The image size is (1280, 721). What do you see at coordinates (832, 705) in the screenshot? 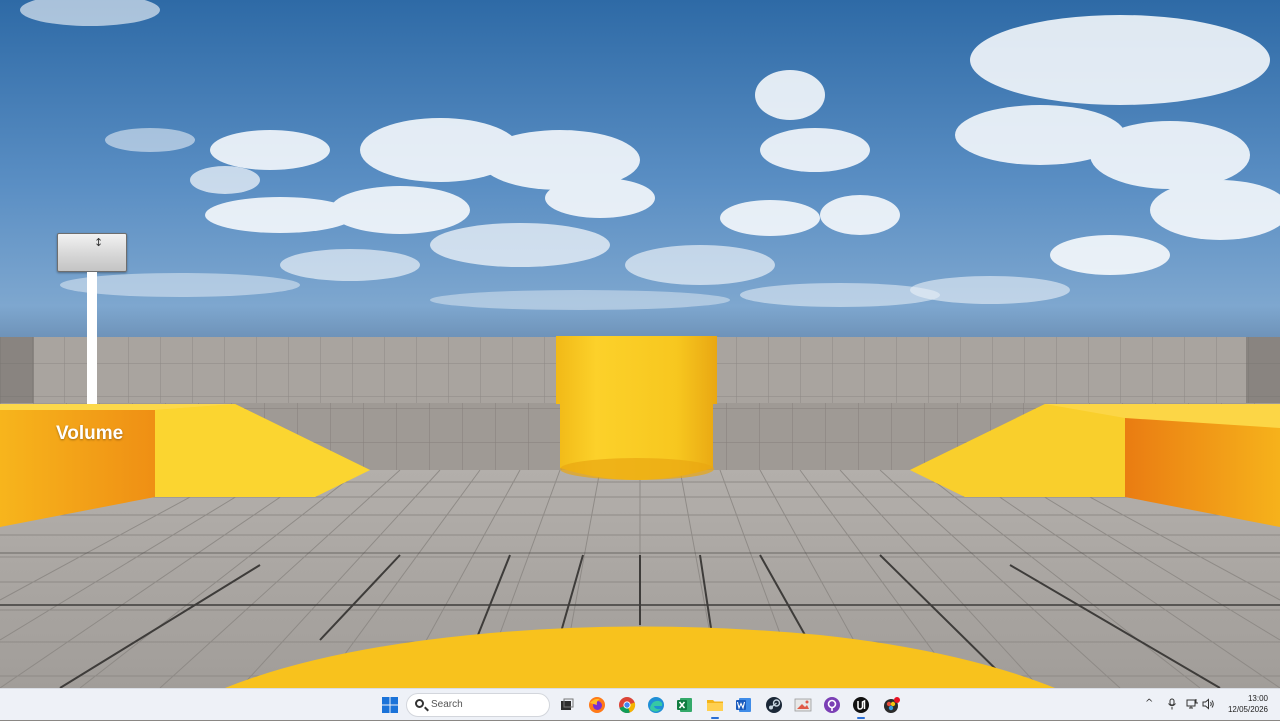
I see `app-icon` at bounding box center [832, 705].